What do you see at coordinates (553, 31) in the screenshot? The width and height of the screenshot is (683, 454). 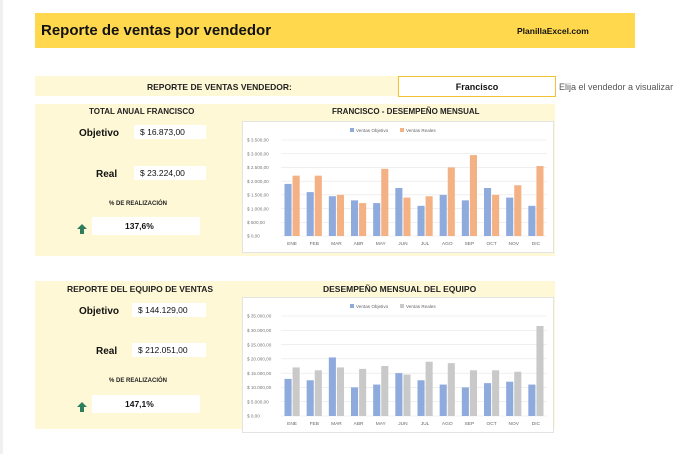 I see `brand-label: PlanillaExcel.com` at bounding box center [553, 31].